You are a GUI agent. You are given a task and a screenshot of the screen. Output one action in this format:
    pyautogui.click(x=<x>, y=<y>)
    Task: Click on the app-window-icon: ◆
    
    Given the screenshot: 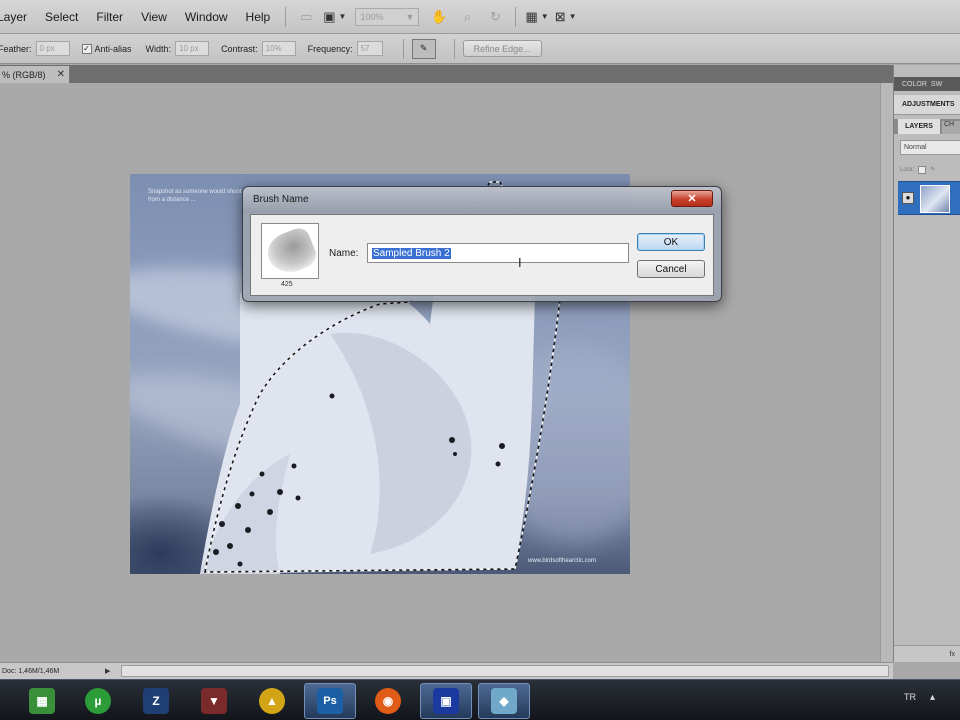 What is the action you would take?
    pyautogui.click(x=504, y=701)
    